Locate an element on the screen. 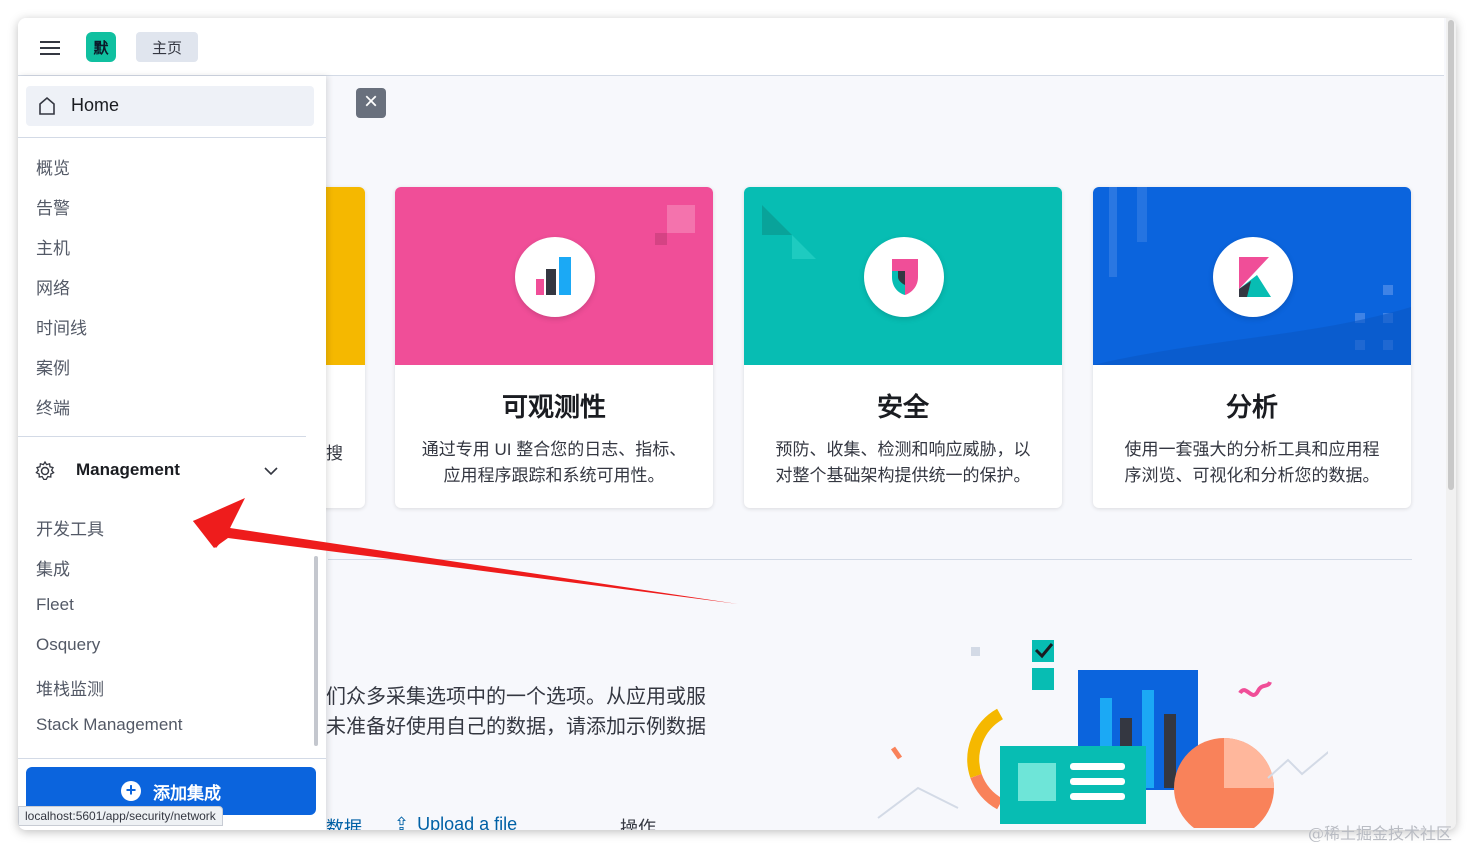  management-label: Management is located at coordinates (128, 469).